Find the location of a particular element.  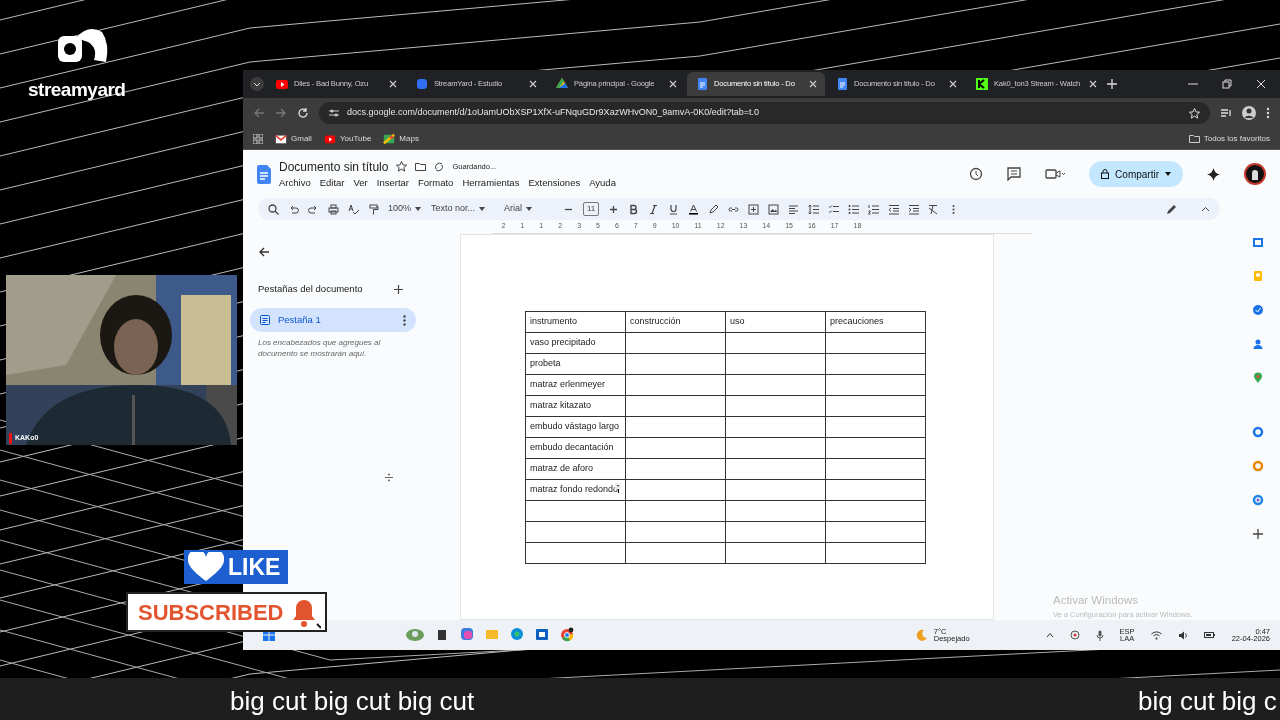

chrome-icon is located at coordinates (567, 635).